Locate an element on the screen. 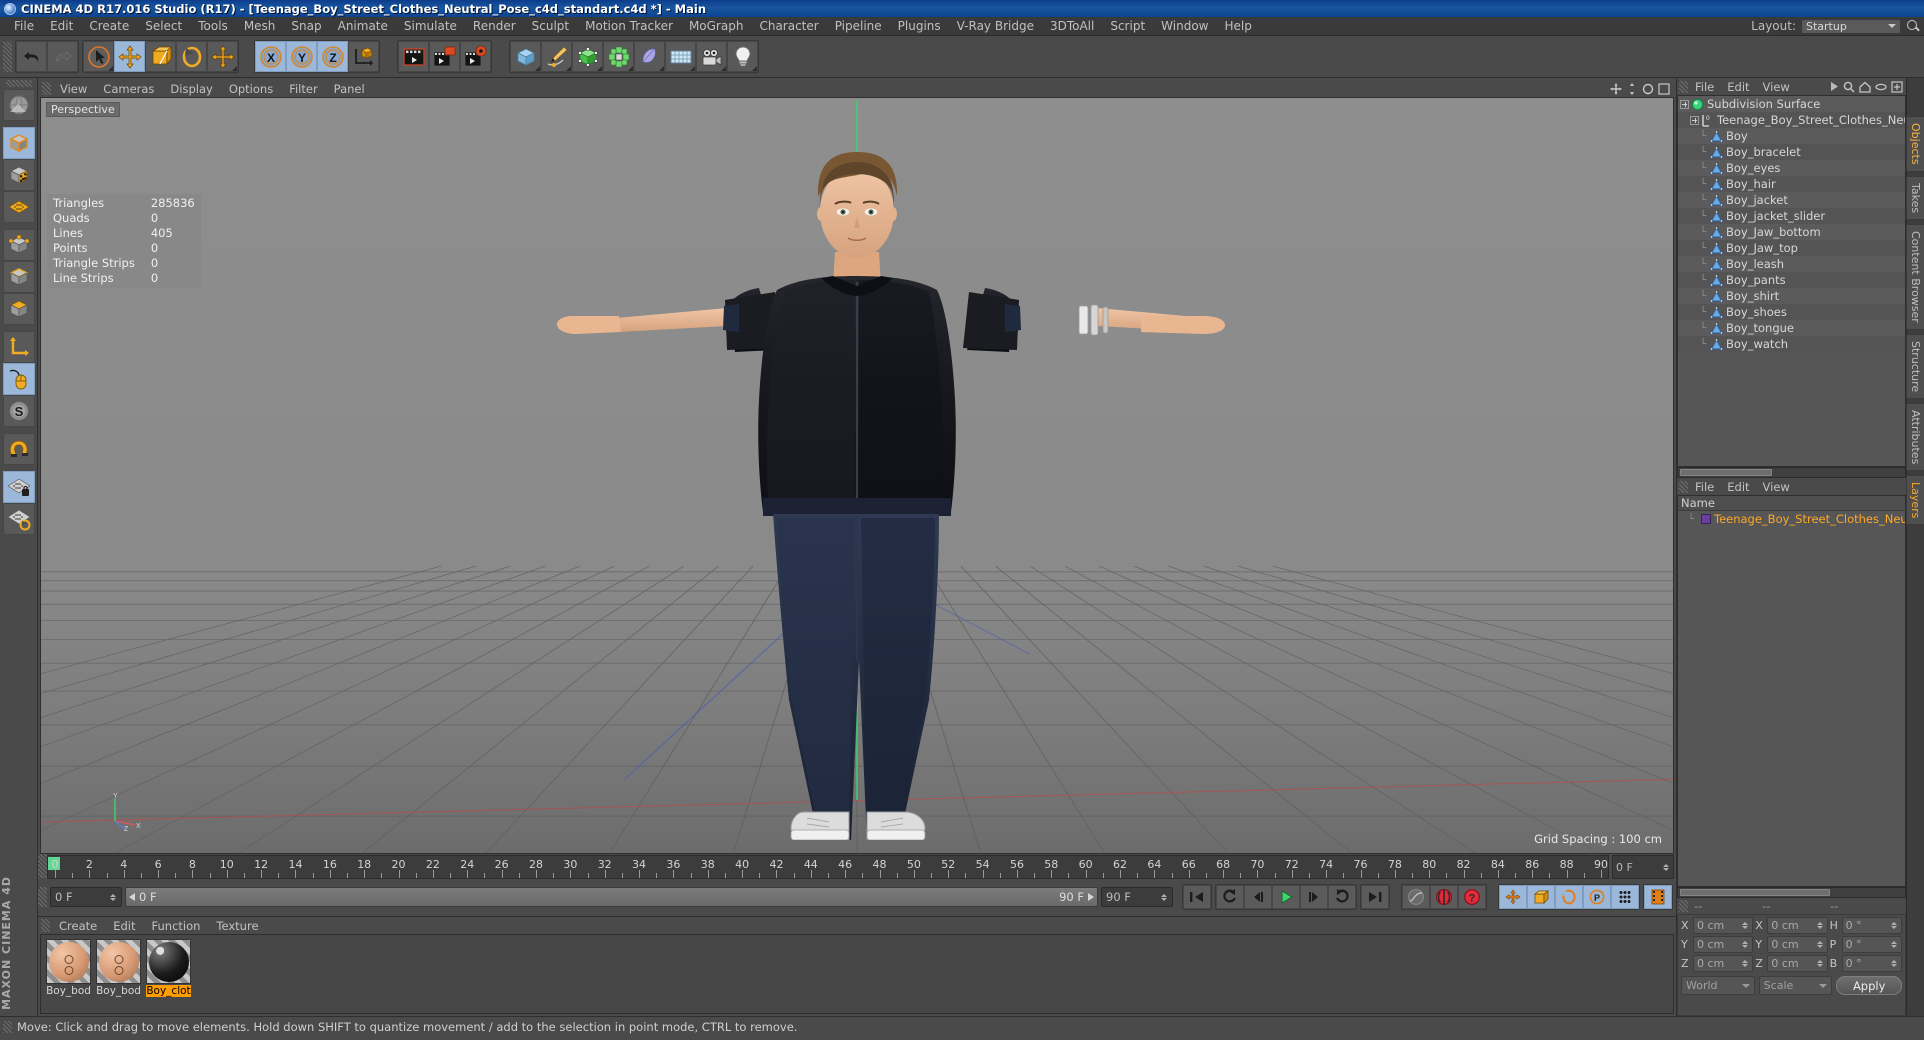 This screenshot has height=1040, width=1924. object-tree-row: └ Boy_bracelet is located at coordinates (1791, 152).